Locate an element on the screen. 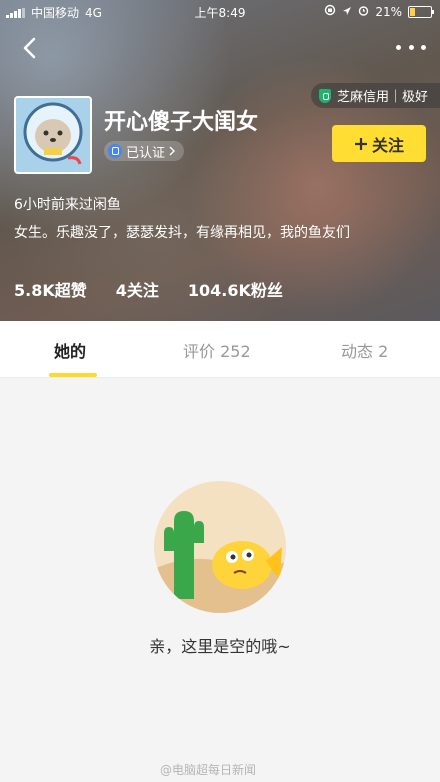  chevron-left-icon is located at coordinates (29, 48).